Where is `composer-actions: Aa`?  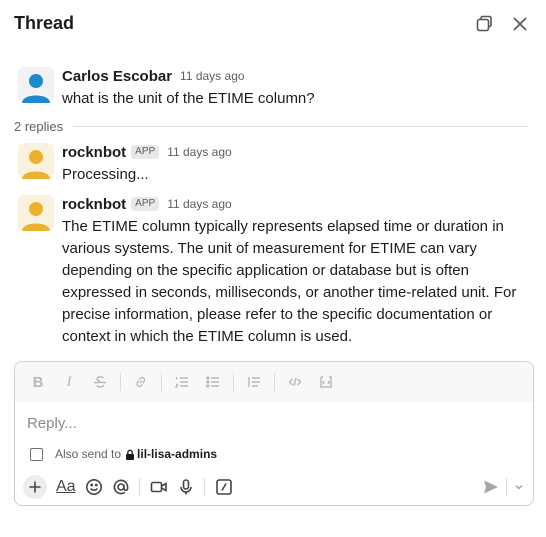
composer-actions: Aa is located at coordinates (274, 487).